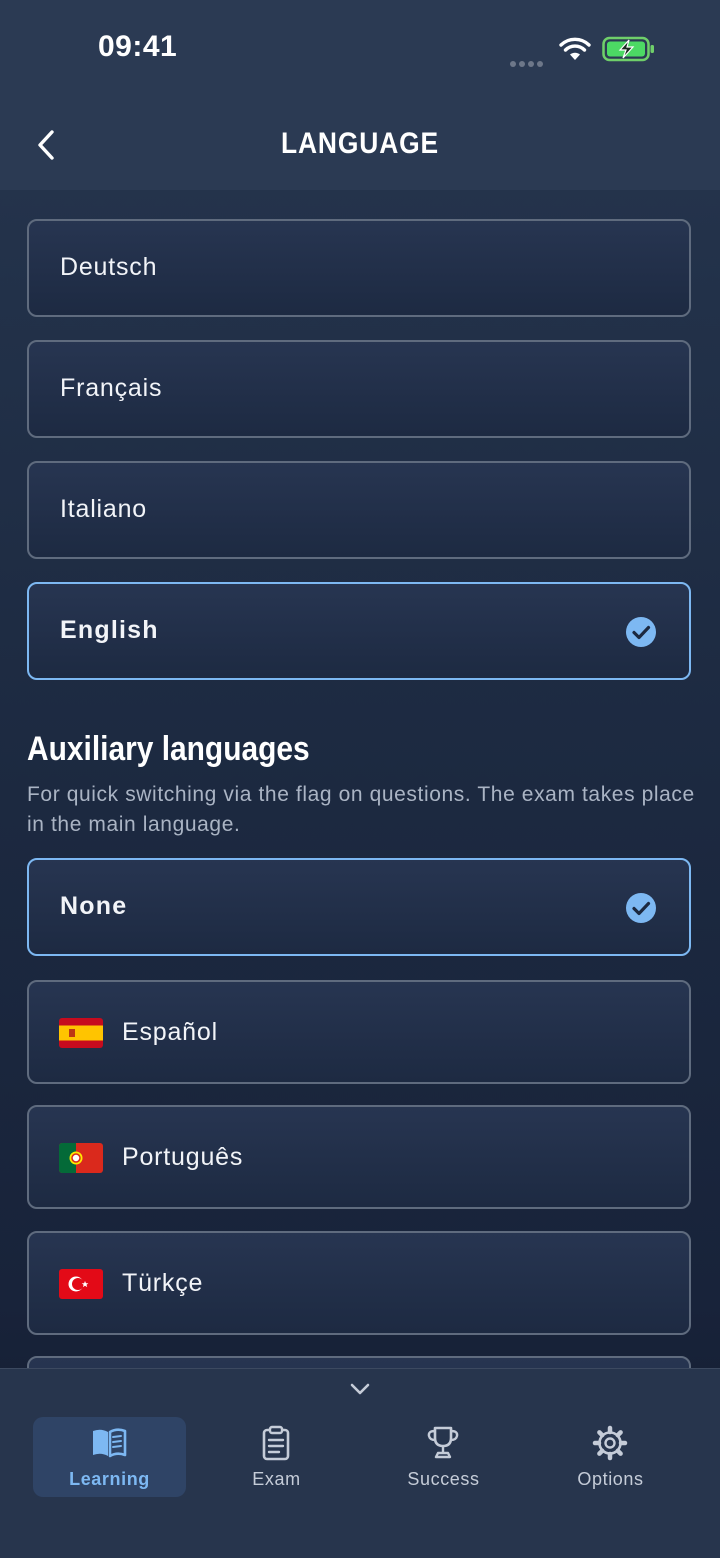  What do you see at coordinates (81, 1158) in the screenshot?
I see `portugal-flag-icon` at bounding box center [81, 1158].